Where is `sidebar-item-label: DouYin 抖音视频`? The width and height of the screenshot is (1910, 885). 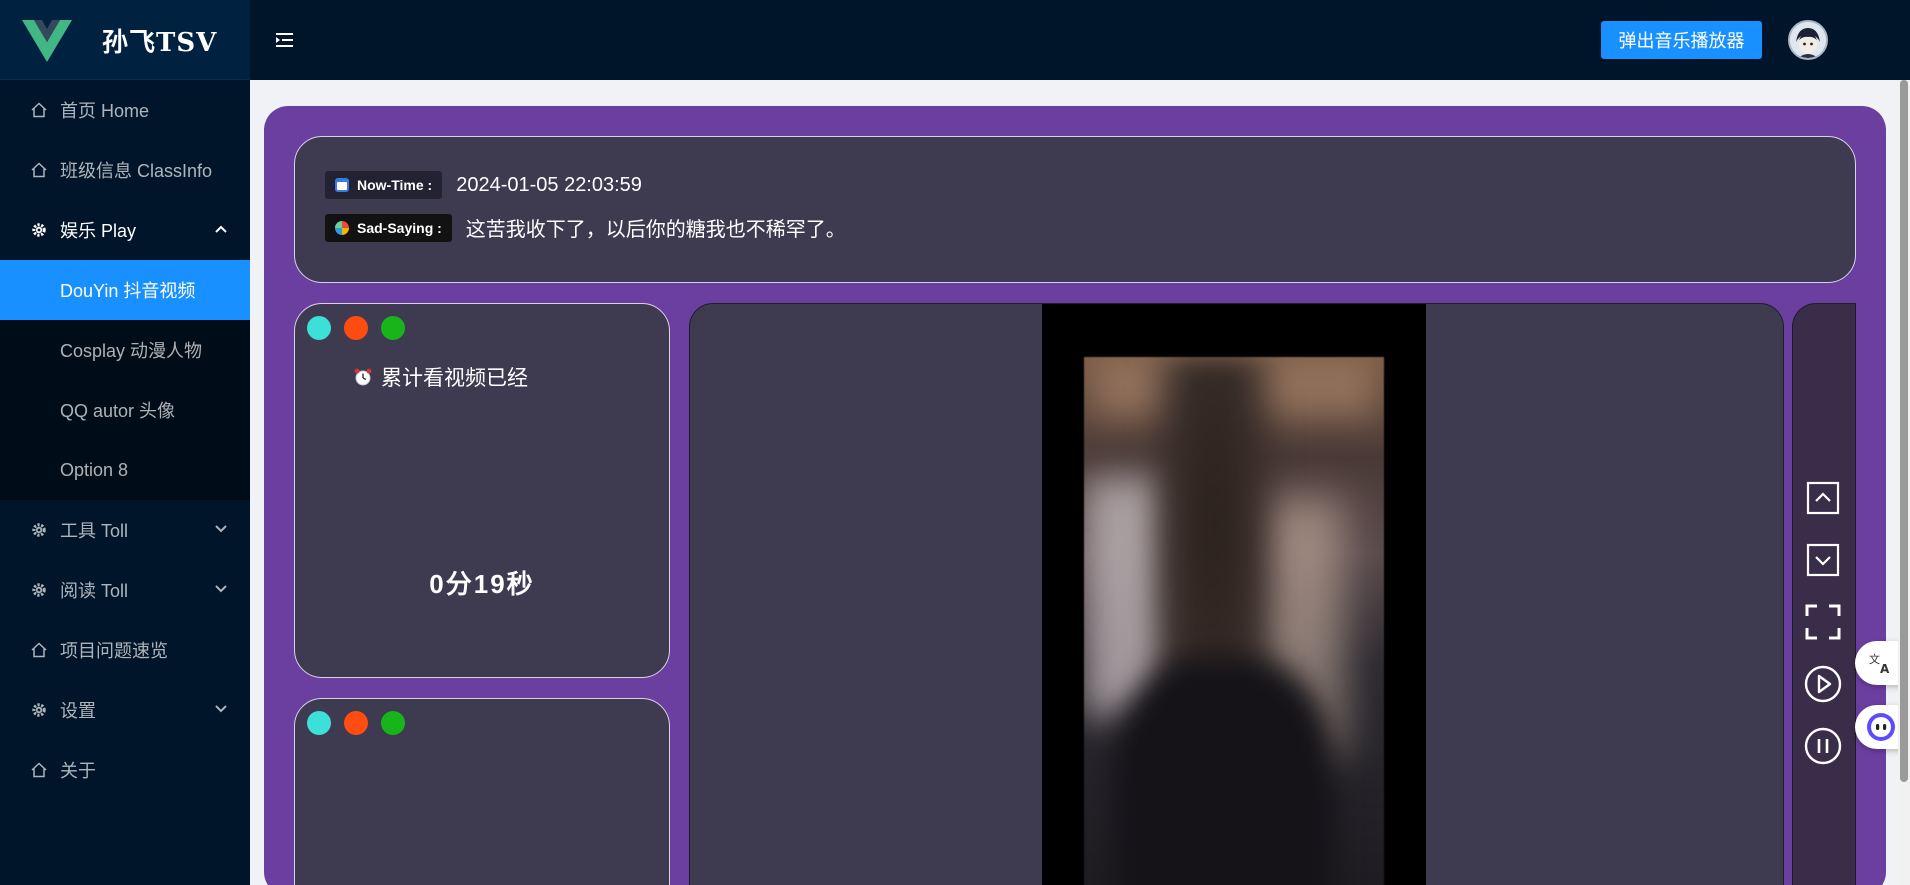
sidebar-item-label: DouYin 抖音视频 is located at coordinates (128, 291).